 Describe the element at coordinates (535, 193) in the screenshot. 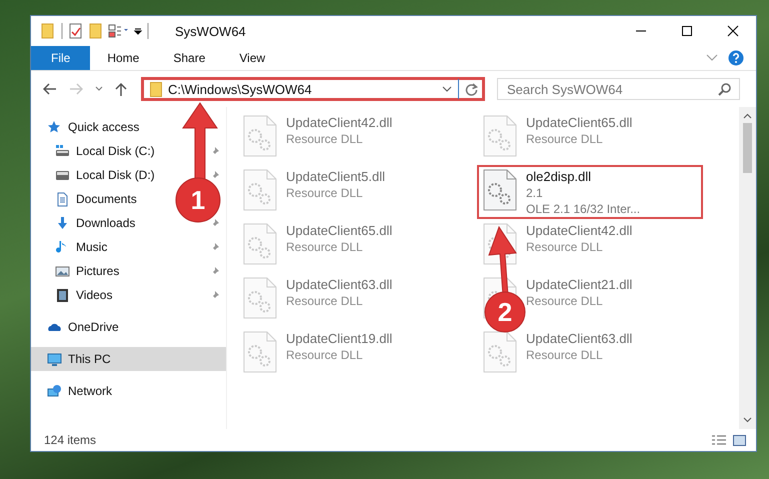

I see `file-detail: 2.1` at that location.